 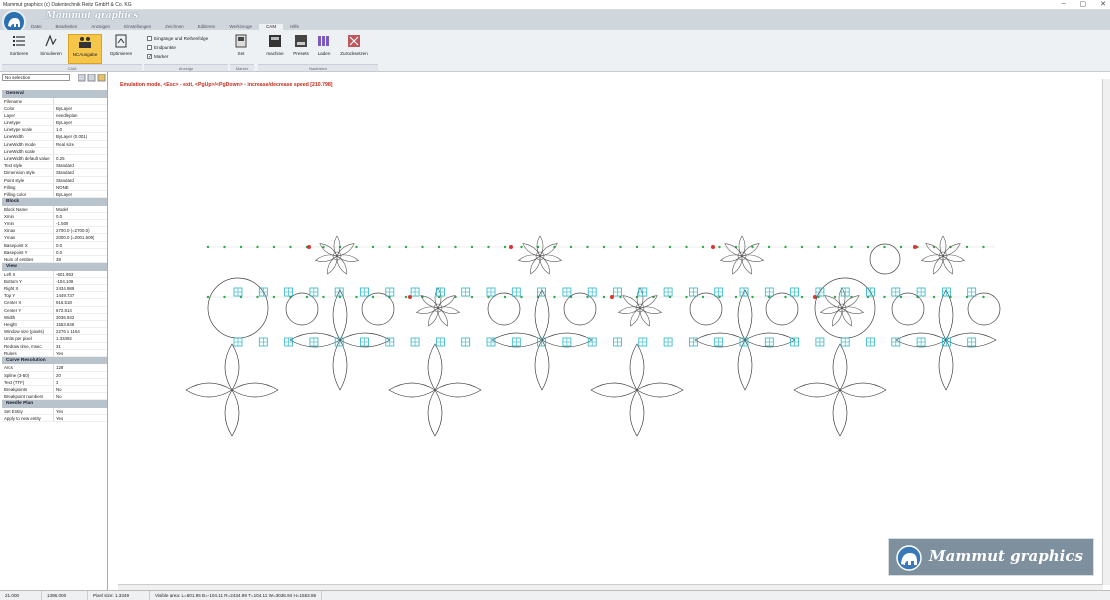 What do you see at coordinates (119, 595) in the screenshot?
I see `status-pixel-size: Pixel size: 1.3349` at bounding box center [119, 595].